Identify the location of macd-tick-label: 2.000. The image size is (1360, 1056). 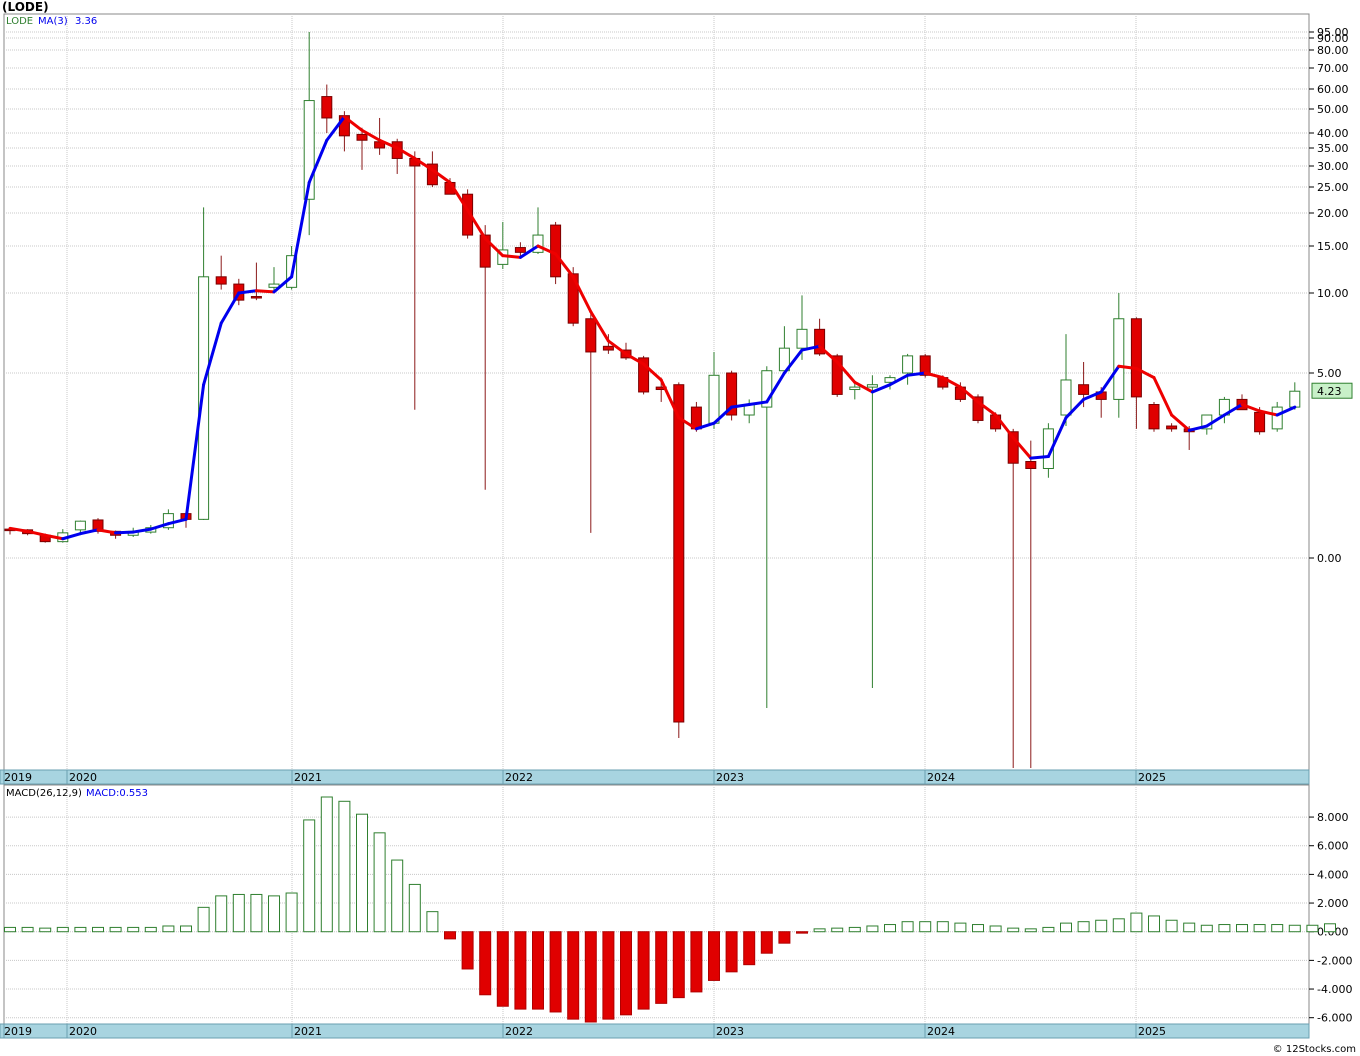
(1333, 903).